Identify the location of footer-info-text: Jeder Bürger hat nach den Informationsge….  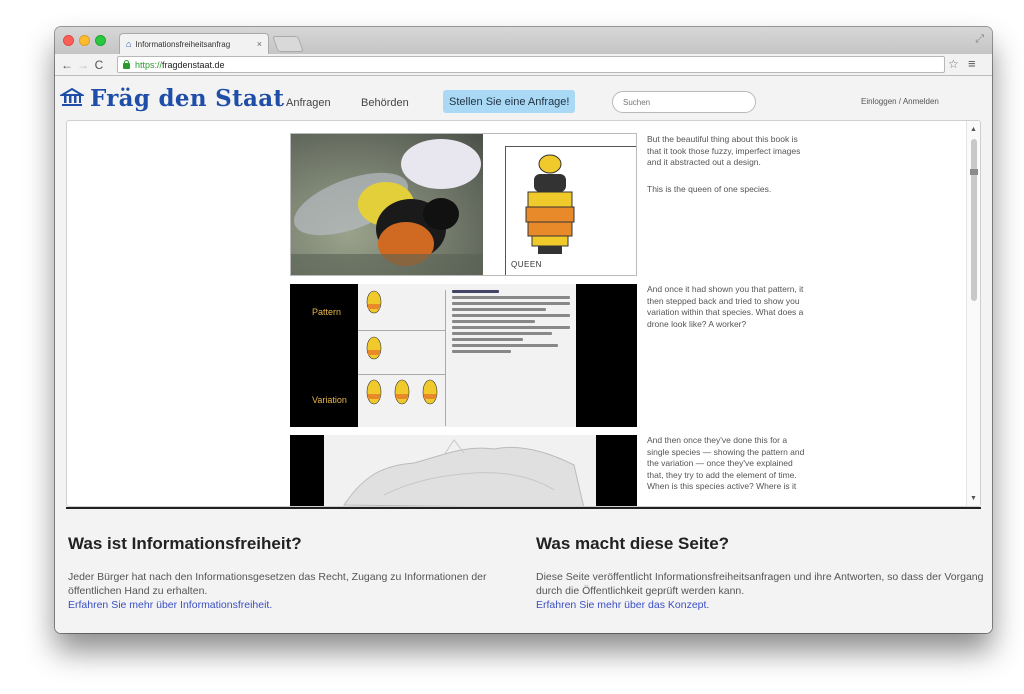
(277, 584).